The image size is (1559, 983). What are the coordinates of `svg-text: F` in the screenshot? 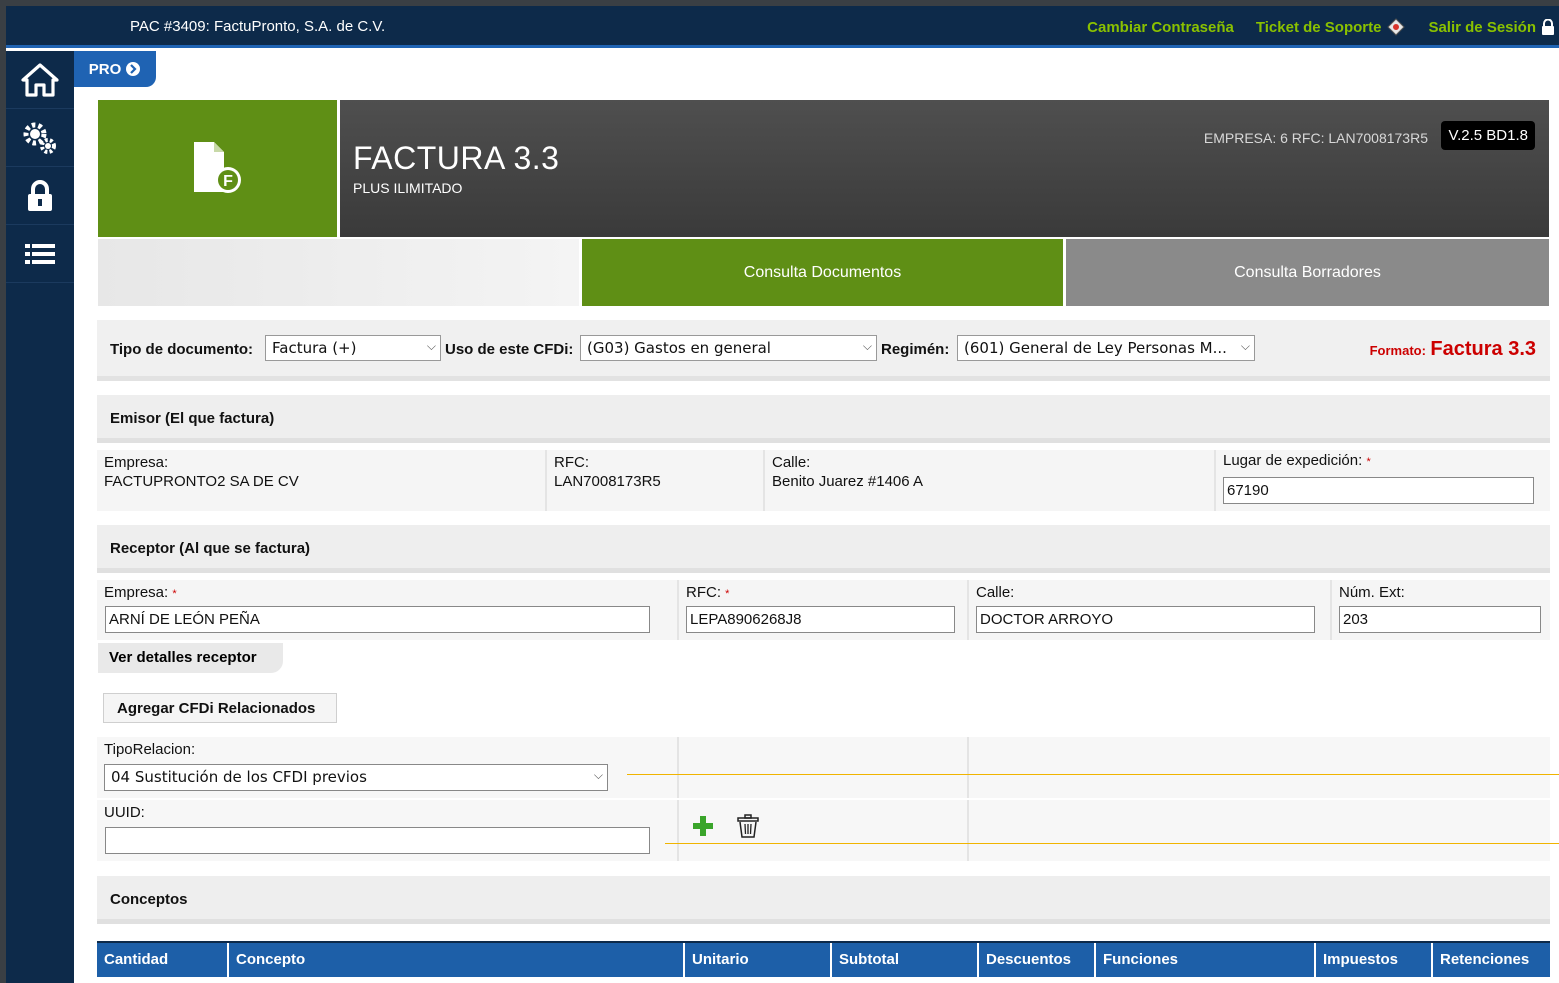 It's located at (228, 181).